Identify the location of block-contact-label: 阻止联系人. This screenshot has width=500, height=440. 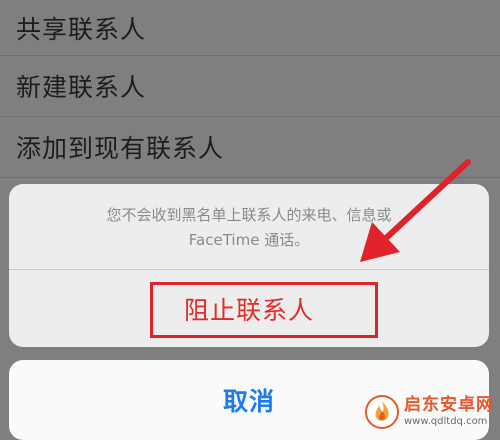
(248, 310).